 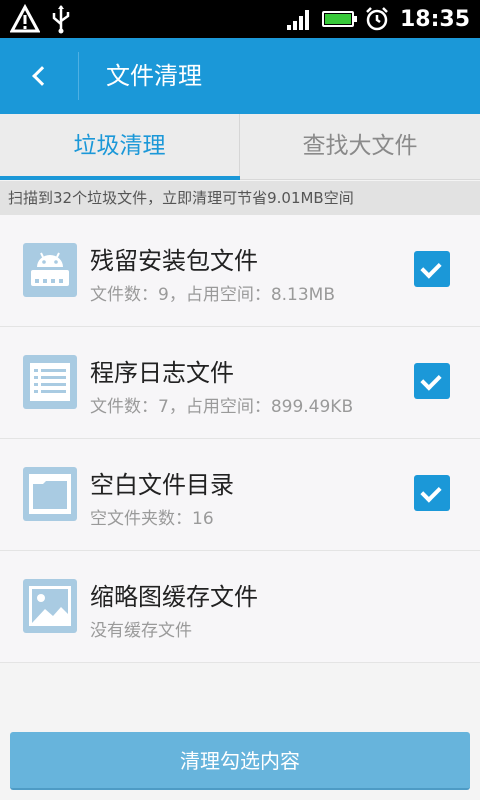 I want to click on tab-find-large-files: 查找大文件, so click(x=360, y=147).